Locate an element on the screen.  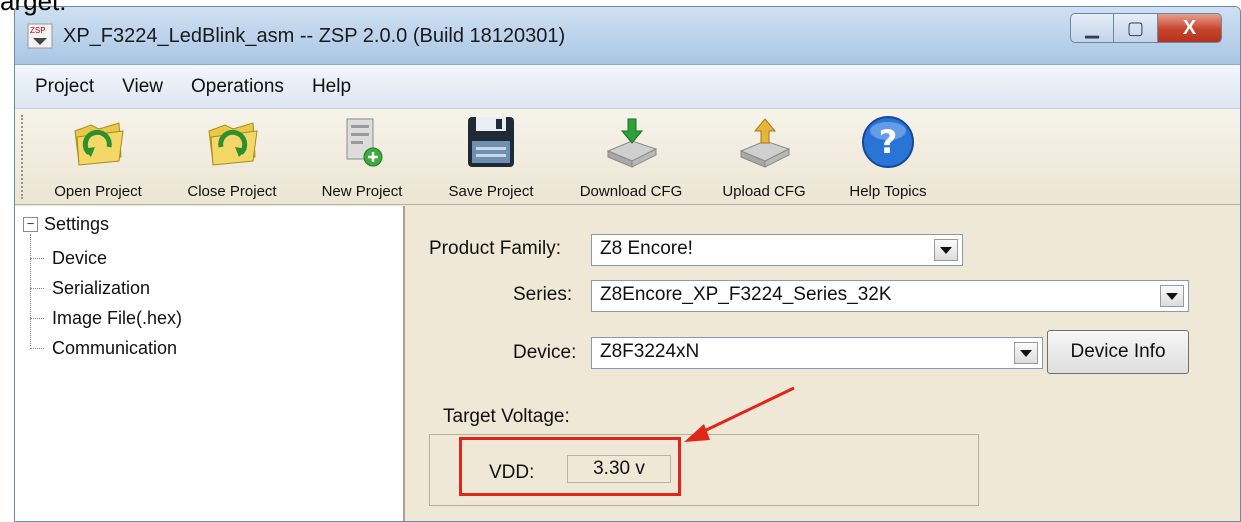
series-label: Series: is located at coordinates (543, 294).